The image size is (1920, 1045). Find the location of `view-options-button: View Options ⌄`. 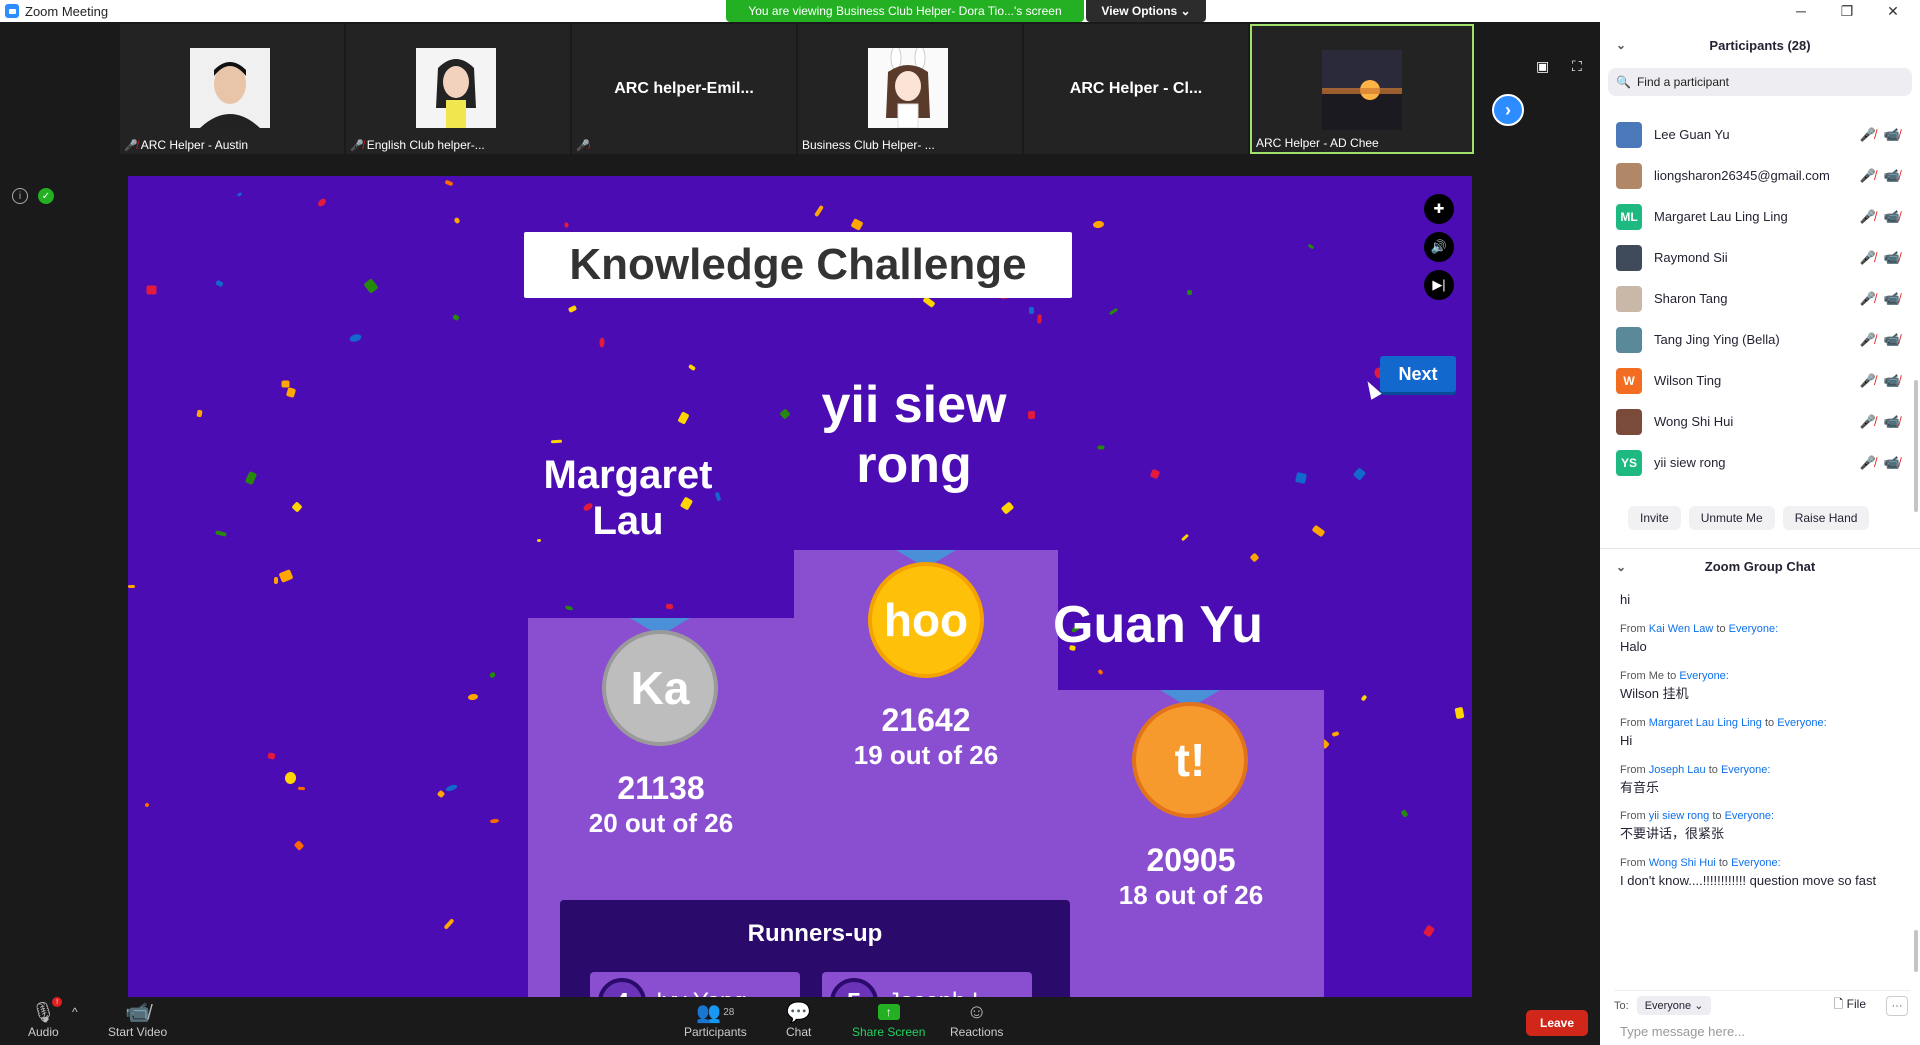

view-options-button: View Options ⌄ is located at coordinates (1146, 11).